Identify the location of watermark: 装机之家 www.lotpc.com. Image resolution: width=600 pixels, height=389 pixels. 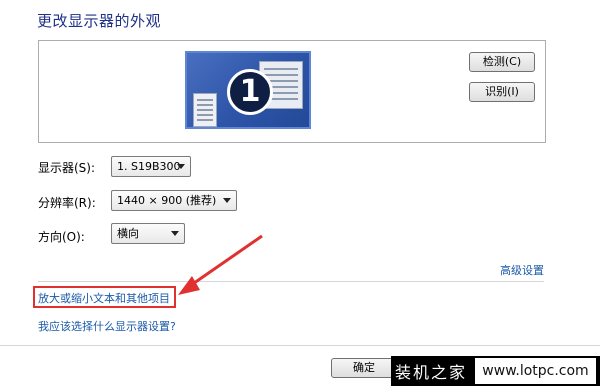
(495, 371).